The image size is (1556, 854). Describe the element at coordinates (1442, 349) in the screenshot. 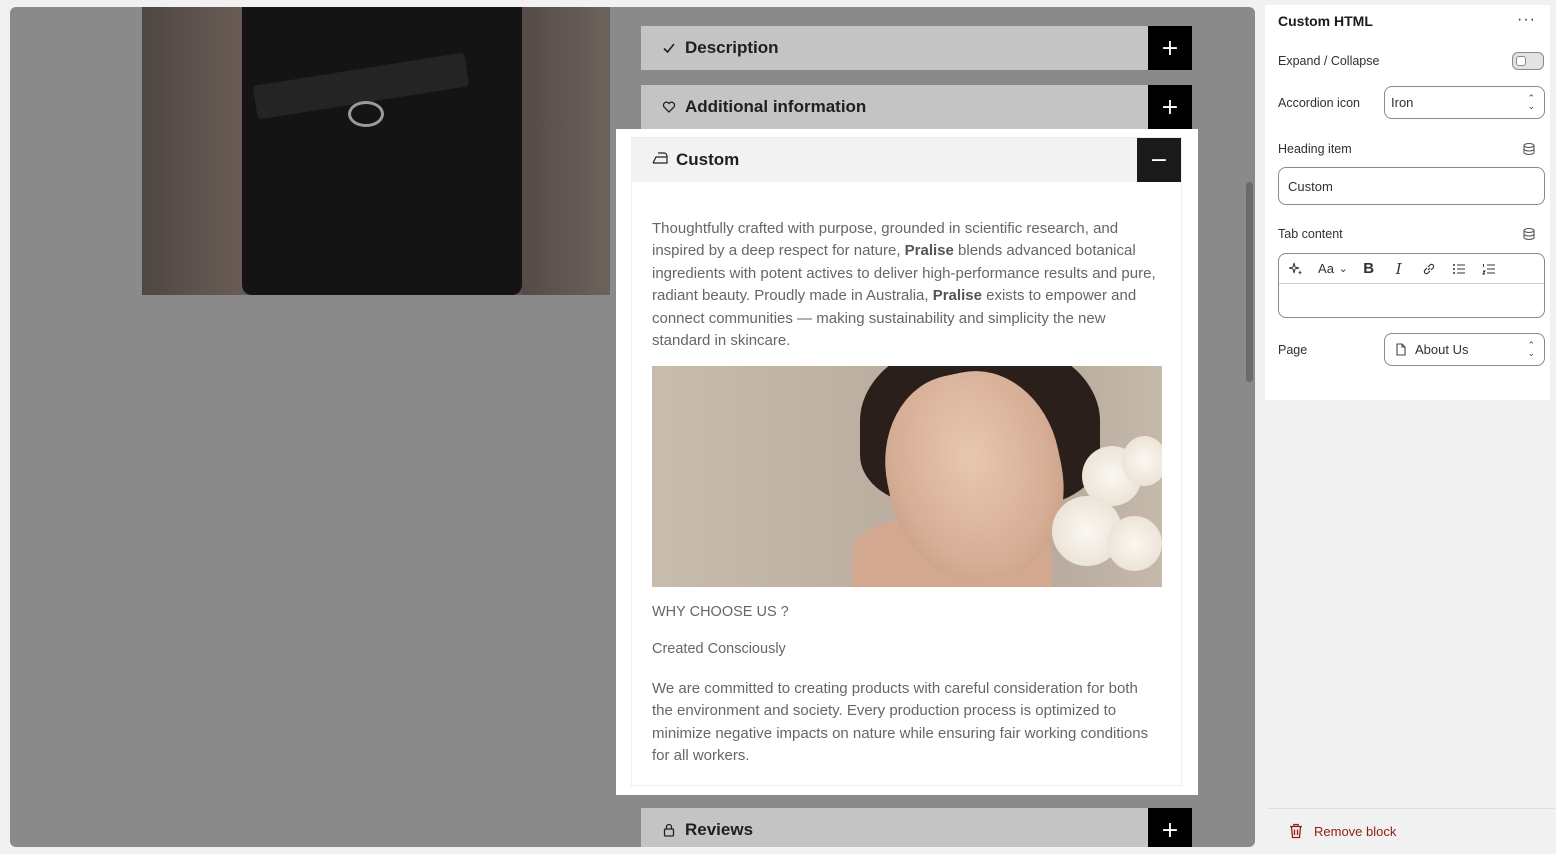

I see `page-value: About Us` at that location.